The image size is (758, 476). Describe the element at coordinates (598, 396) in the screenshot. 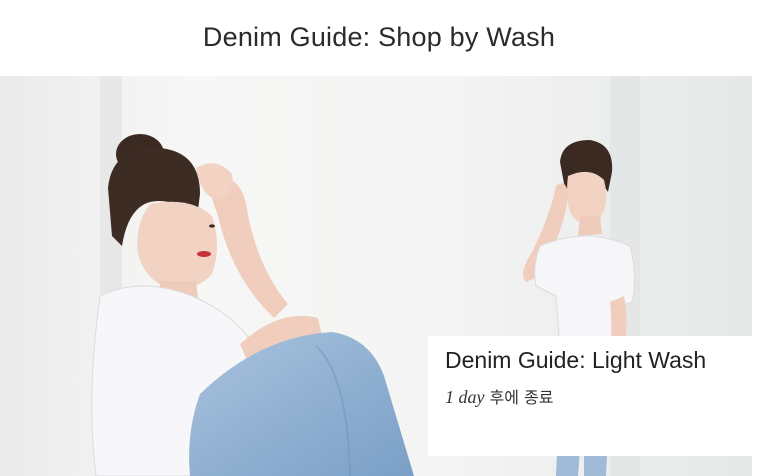

I see `card-countdown: 1 day 후에 종료` at that location.